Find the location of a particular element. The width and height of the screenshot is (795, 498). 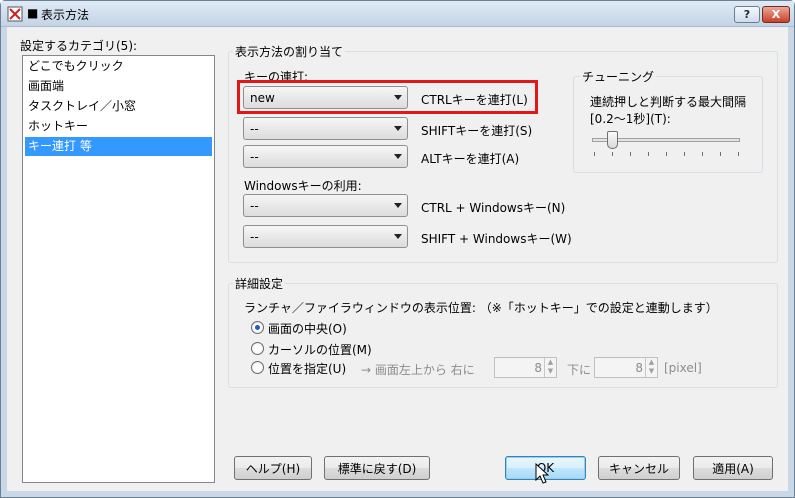

shift-repeat-combo: -- is located at coordinates (325, 128).